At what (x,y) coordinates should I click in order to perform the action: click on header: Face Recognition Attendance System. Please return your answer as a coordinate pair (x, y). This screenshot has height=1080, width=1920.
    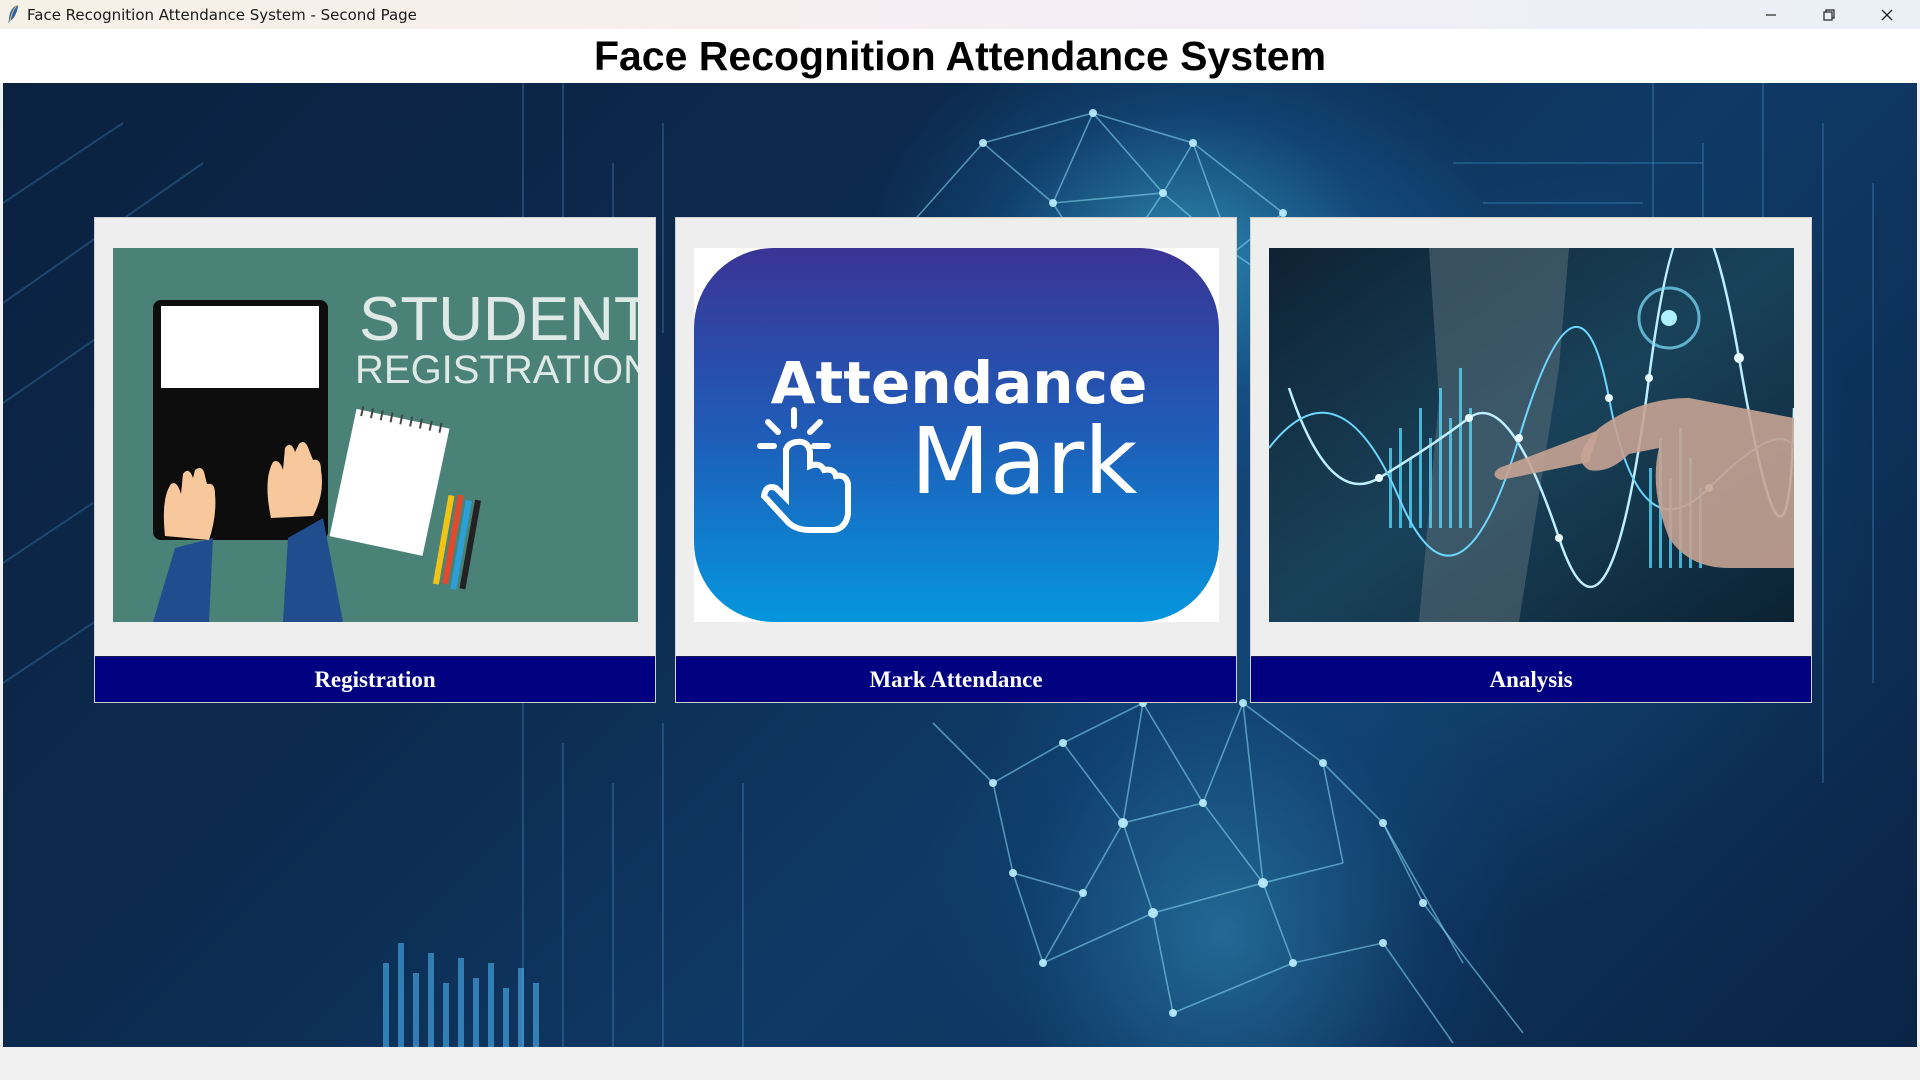
    Looking at the image, I should click on (960, 56).